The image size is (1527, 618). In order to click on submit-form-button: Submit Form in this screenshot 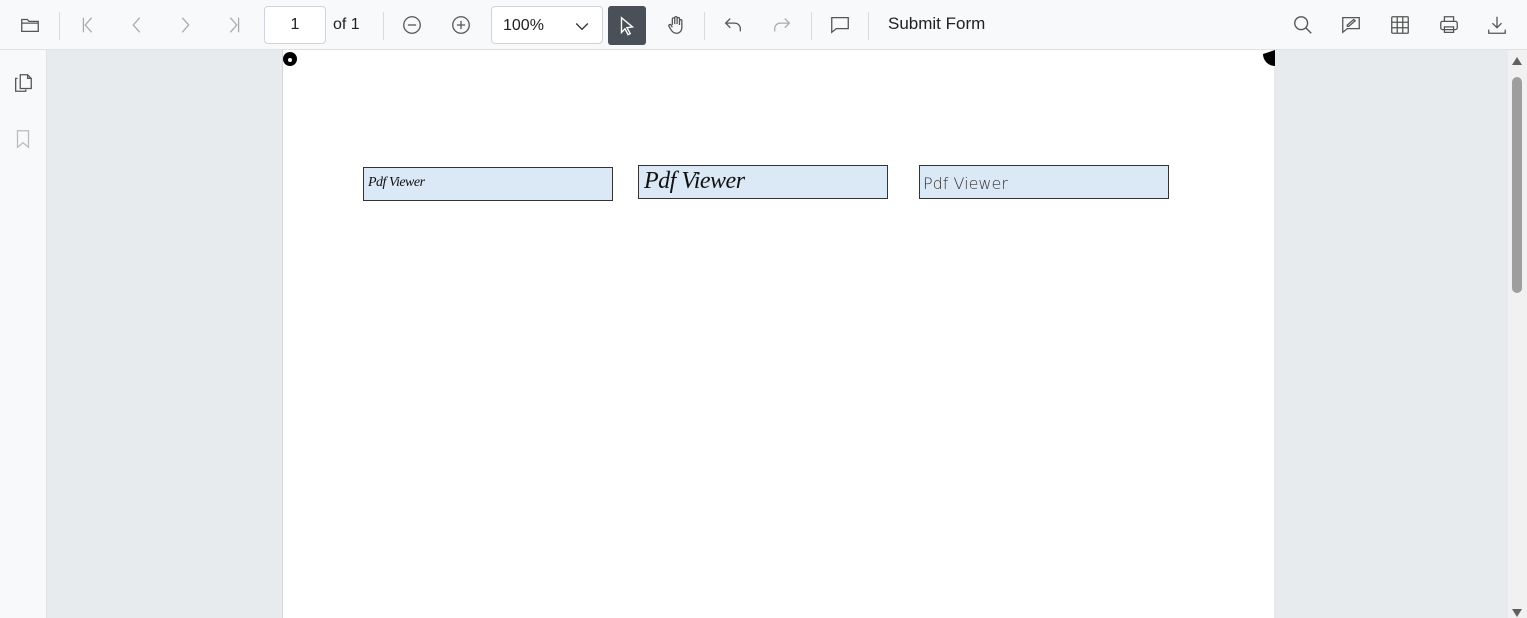, I will do `click(936, 24)`.